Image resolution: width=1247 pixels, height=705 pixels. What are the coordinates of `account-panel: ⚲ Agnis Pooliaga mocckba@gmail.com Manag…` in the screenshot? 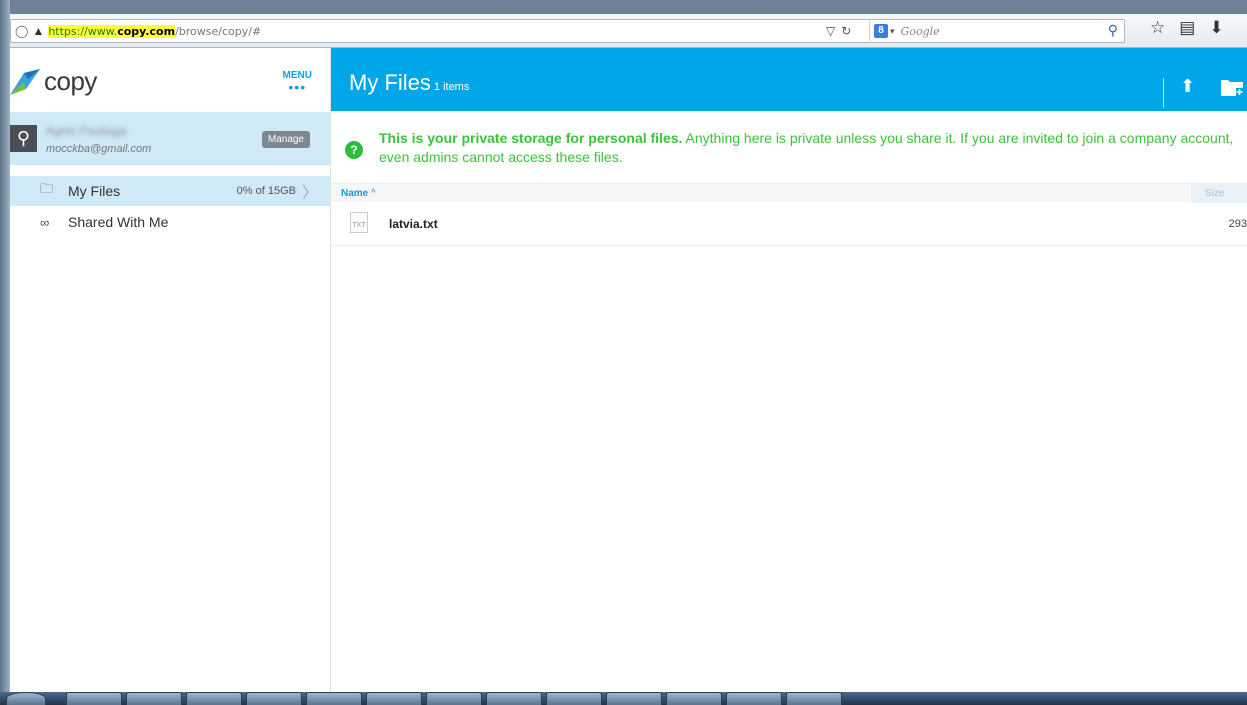 It's located at (170, 138).